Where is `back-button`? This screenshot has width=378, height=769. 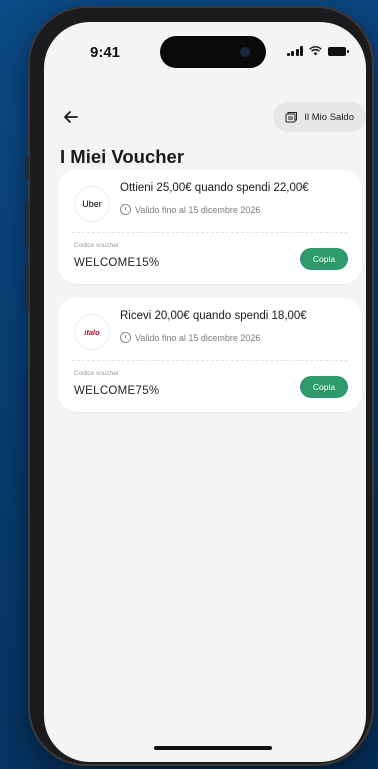
back-button is located at coordinates (71, 117).